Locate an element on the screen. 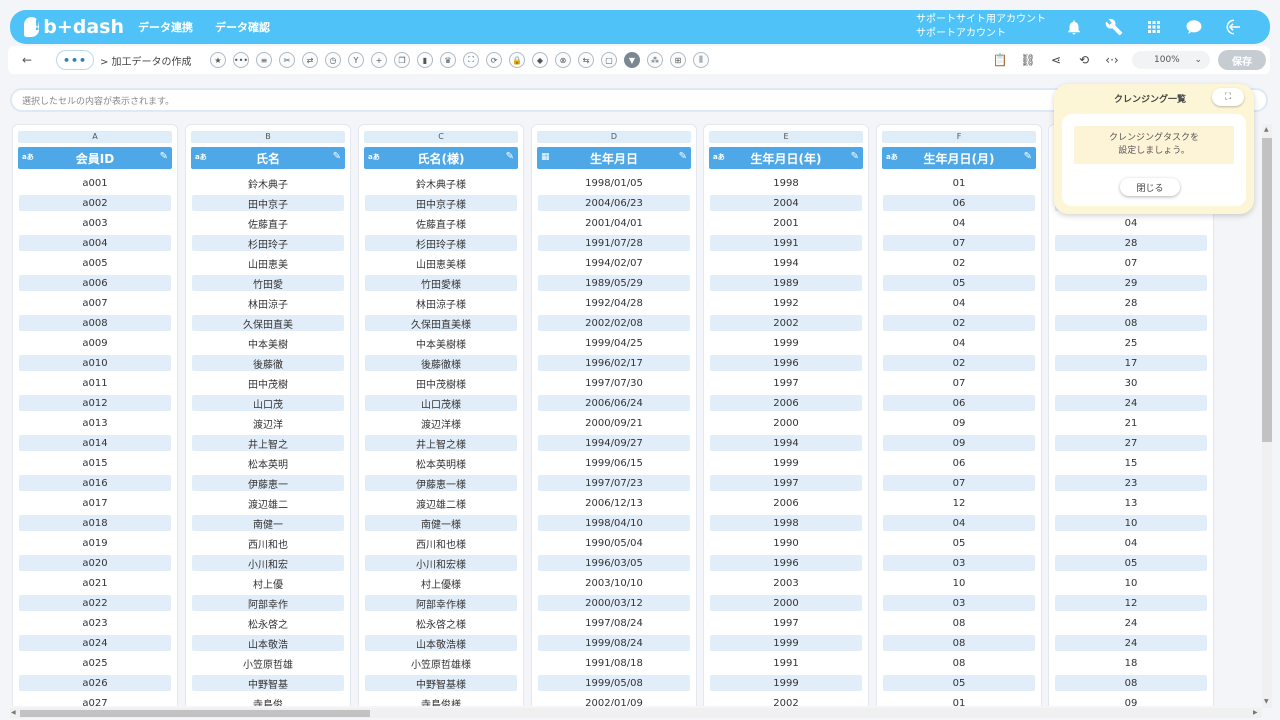 Image resolution: width=1280 pixels, height=720 pixels. table-cell: 小川和宏様 is located at coordinates (441, 563).